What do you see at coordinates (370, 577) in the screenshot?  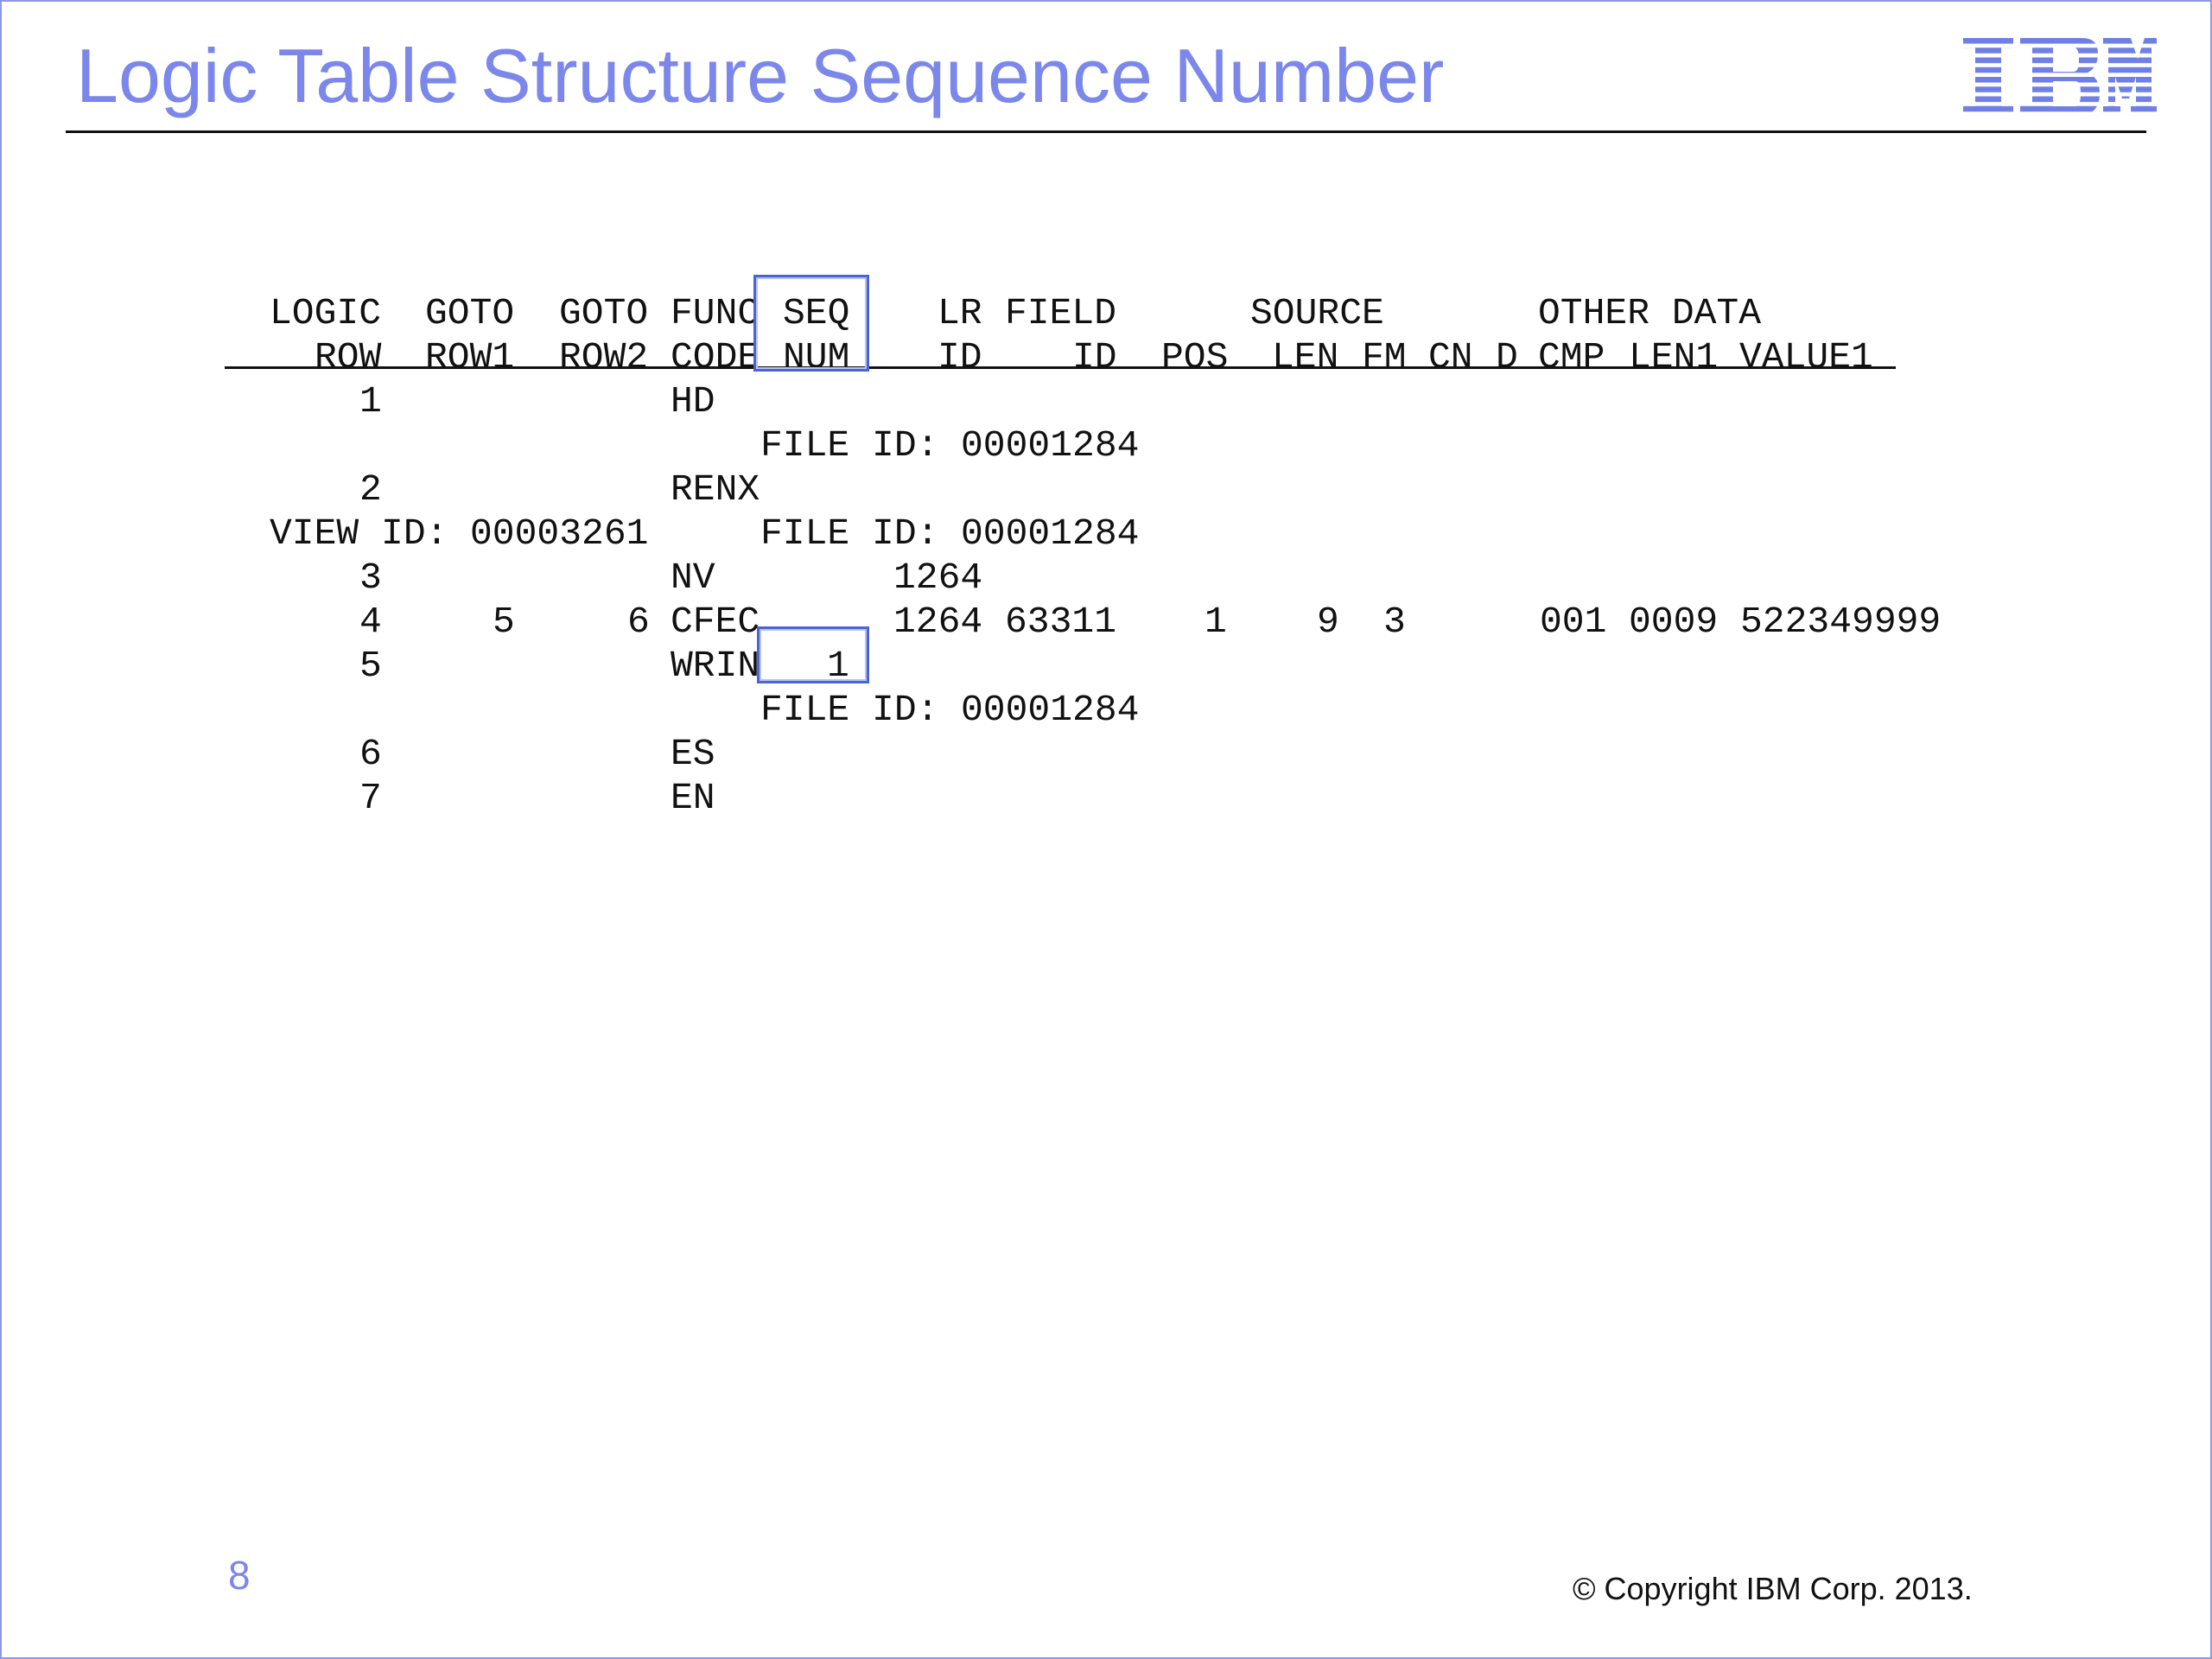 I see `row-3-logic-row: 3` at bounding box center [370, 577].